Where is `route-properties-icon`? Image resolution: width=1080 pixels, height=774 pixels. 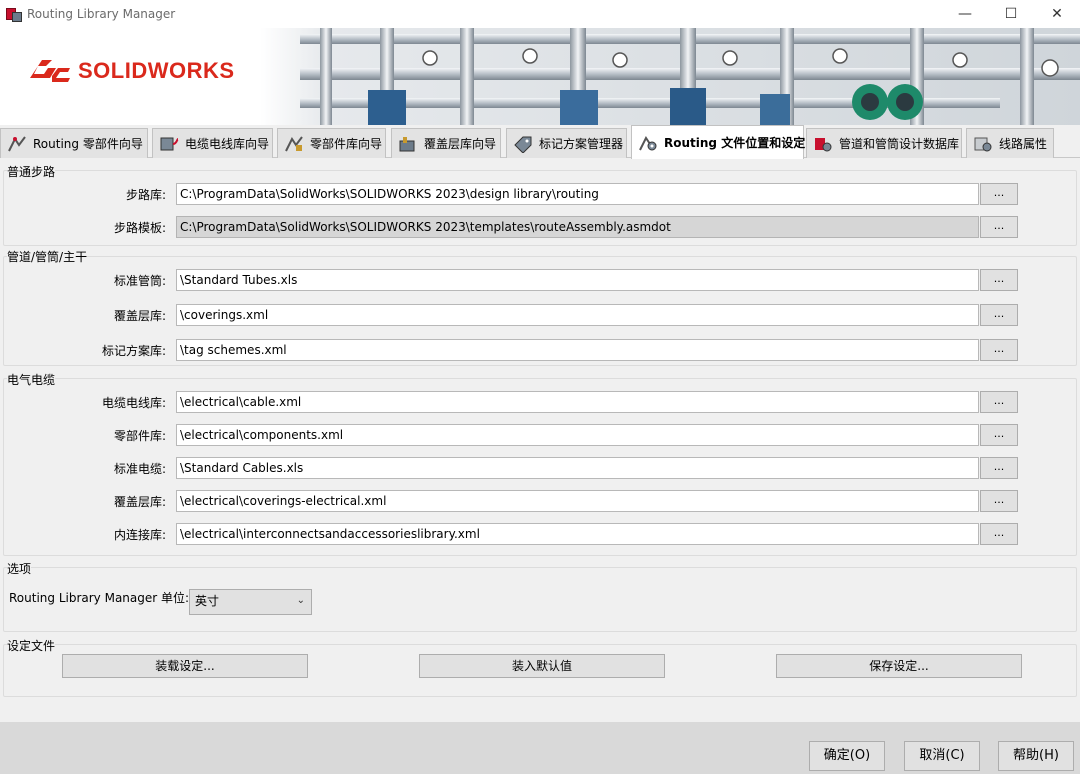 route-properties-icon is located at coordinates (983, 144).